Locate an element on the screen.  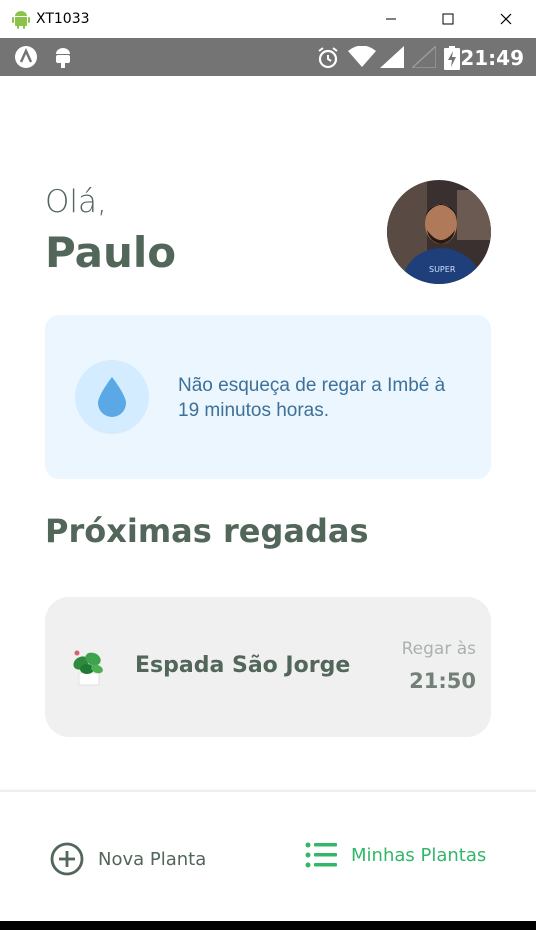
minimize-button is located at coordinates (391, 19).